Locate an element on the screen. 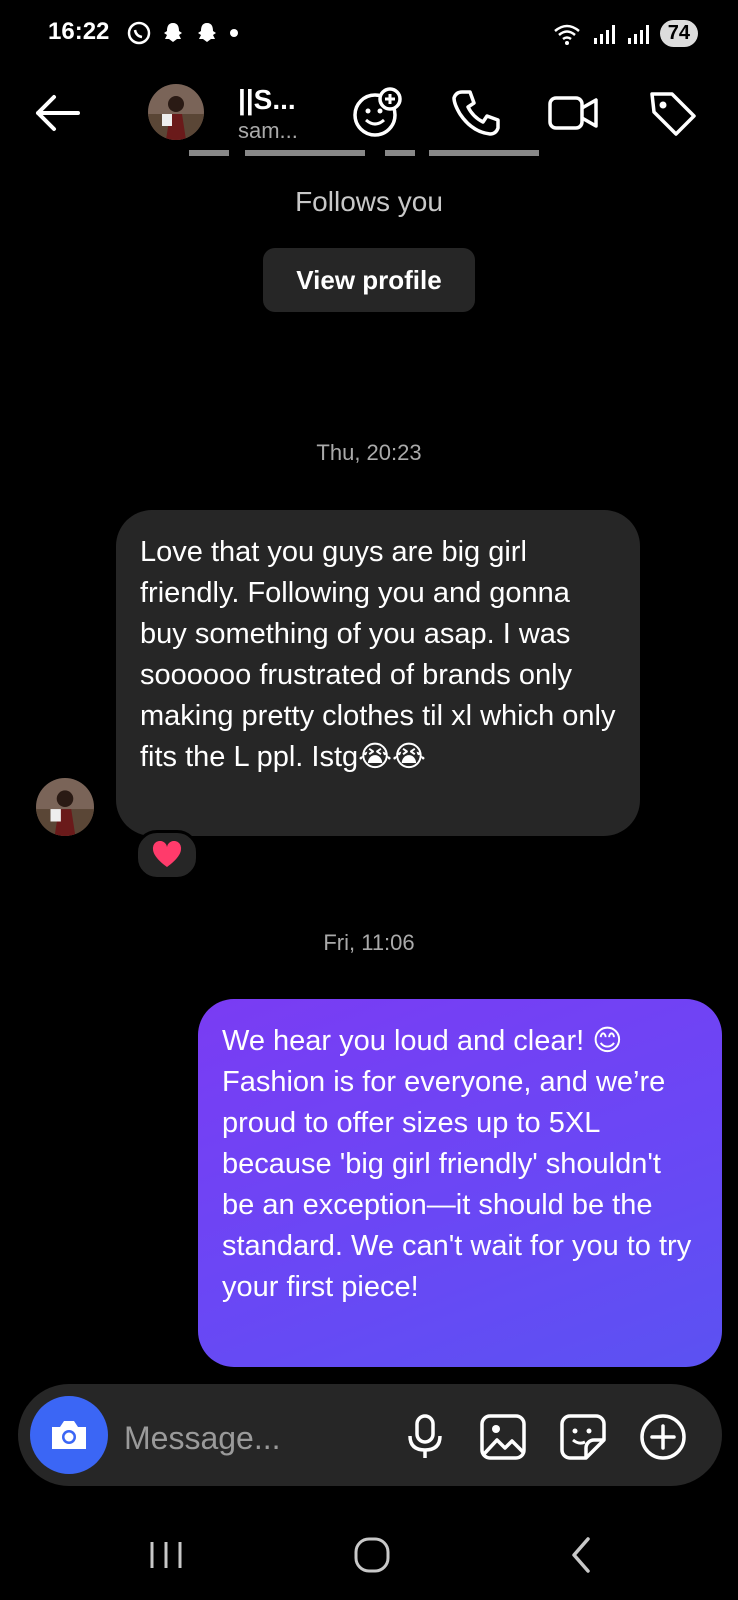 The height and width of the screenshot is (1600, 738). phone-icon is located at coordinates (476, 113).